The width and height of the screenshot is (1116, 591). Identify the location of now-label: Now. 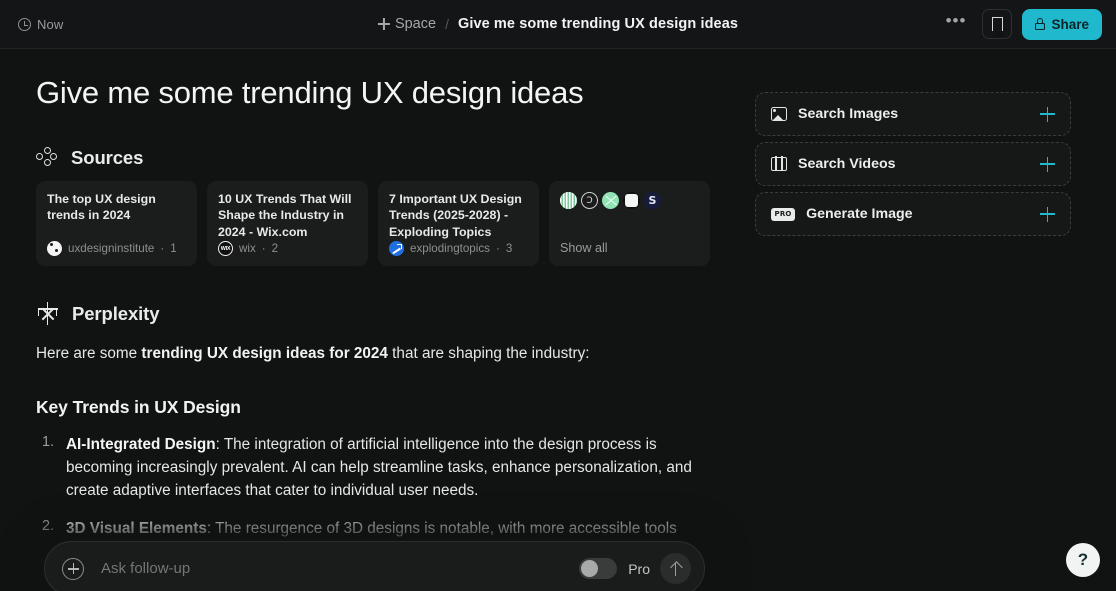
(50, 24).